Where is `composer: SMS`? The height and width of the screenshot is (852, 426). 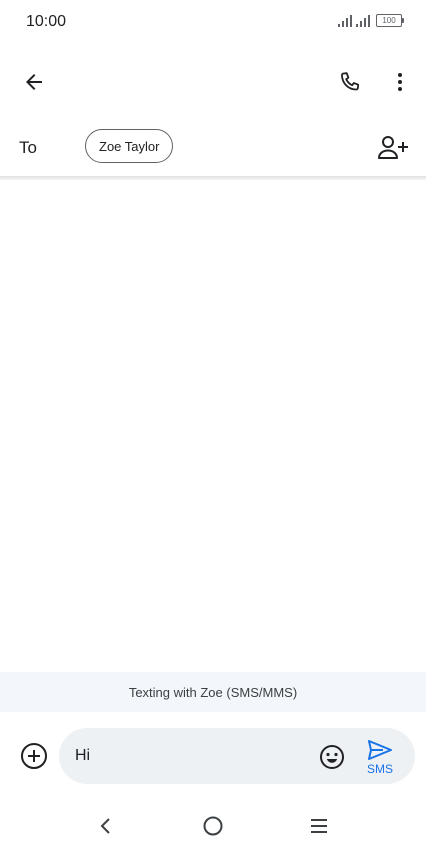 composer: SMS is located at coordinates (213, 757).